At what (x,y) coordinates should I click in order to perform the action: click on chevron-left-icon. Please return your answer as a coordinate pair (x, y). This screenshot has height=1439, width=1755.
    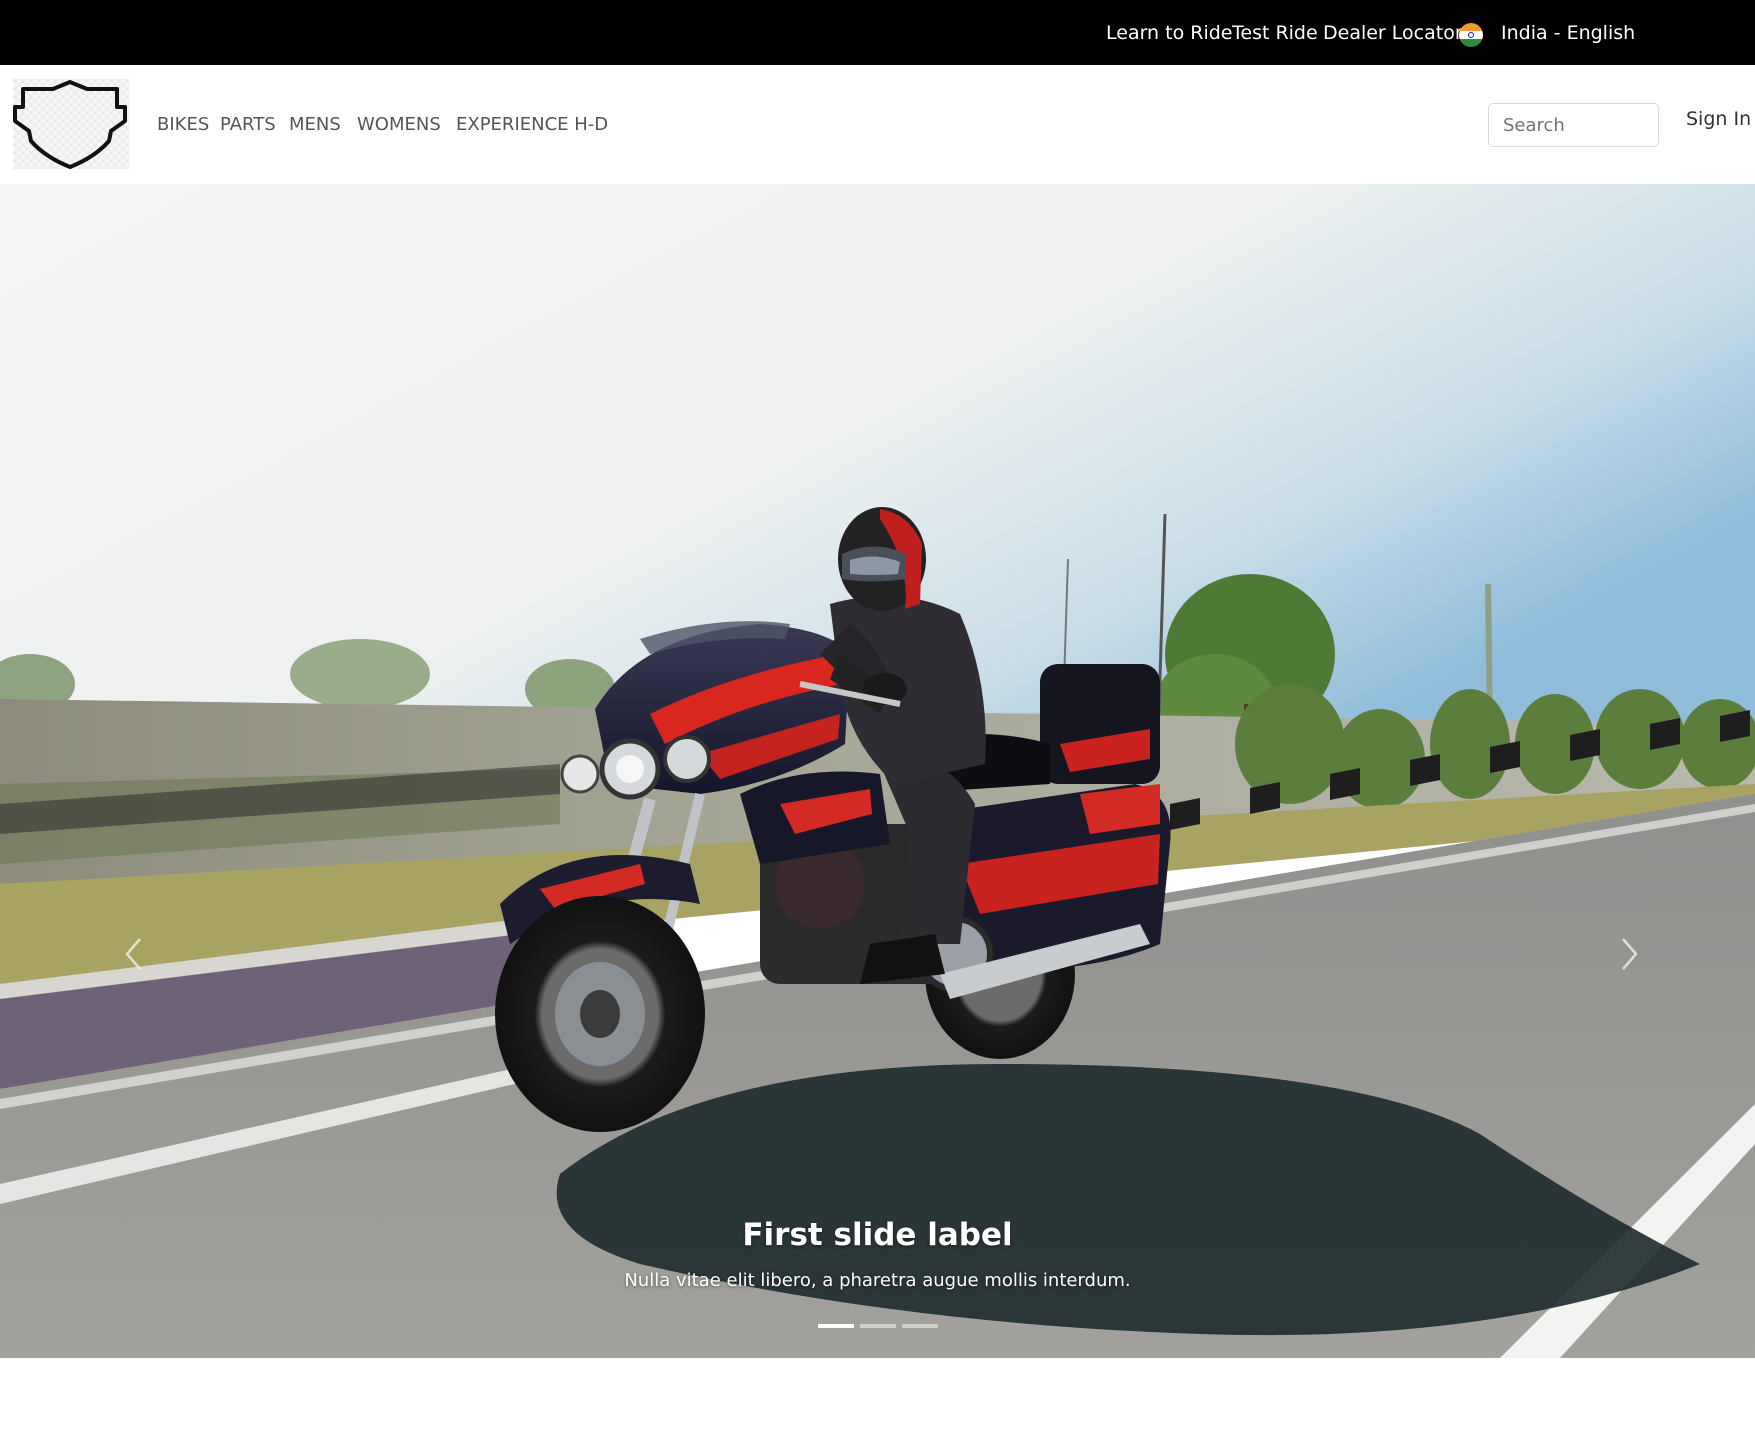
    Looking at the image, I should click on (133, 954).